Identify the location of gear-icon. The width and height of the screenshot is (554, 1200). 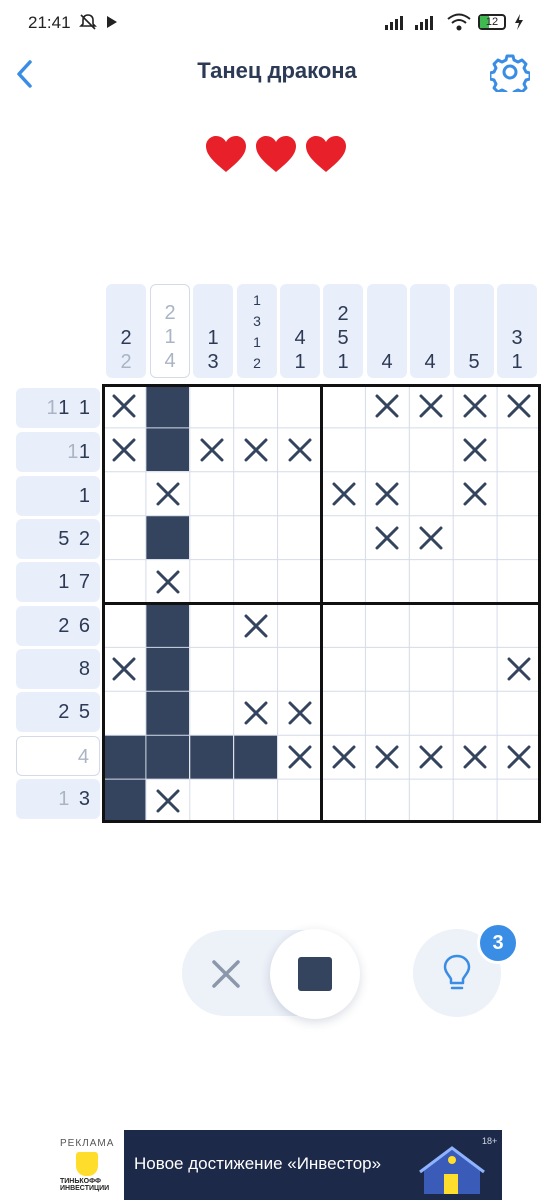
(510, 76).